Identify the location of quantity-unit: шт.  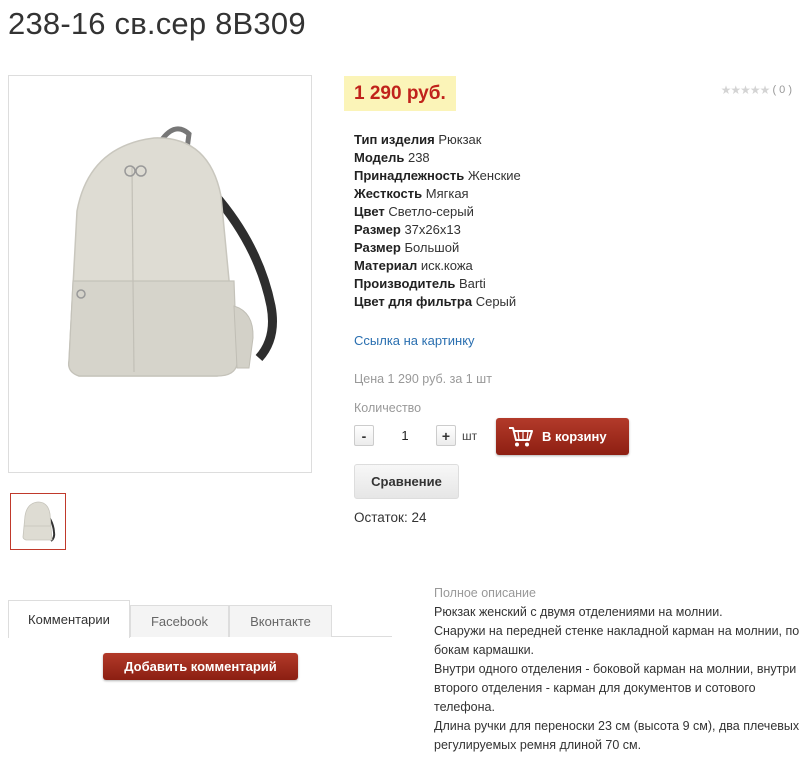
(470, 435).